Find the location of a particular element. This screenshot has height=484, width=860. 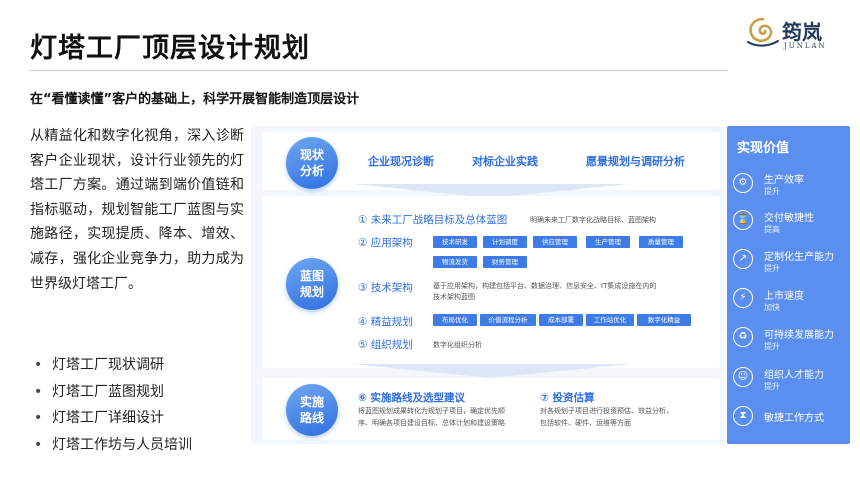

value-item-title: 交付敏捷性 is located at coordinates (789, 218).